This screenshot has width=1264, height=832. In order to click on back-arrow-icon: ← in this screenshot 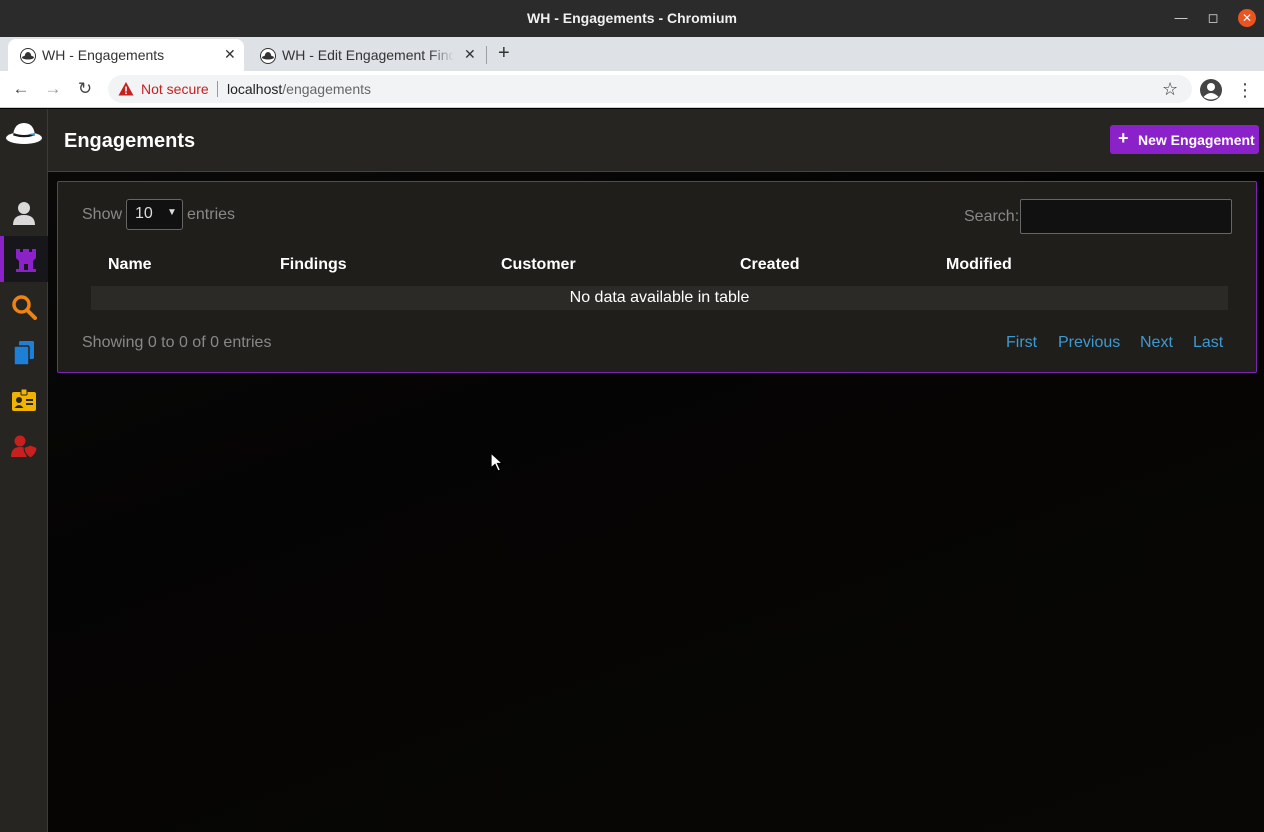, I will do `click(21, 89)`.